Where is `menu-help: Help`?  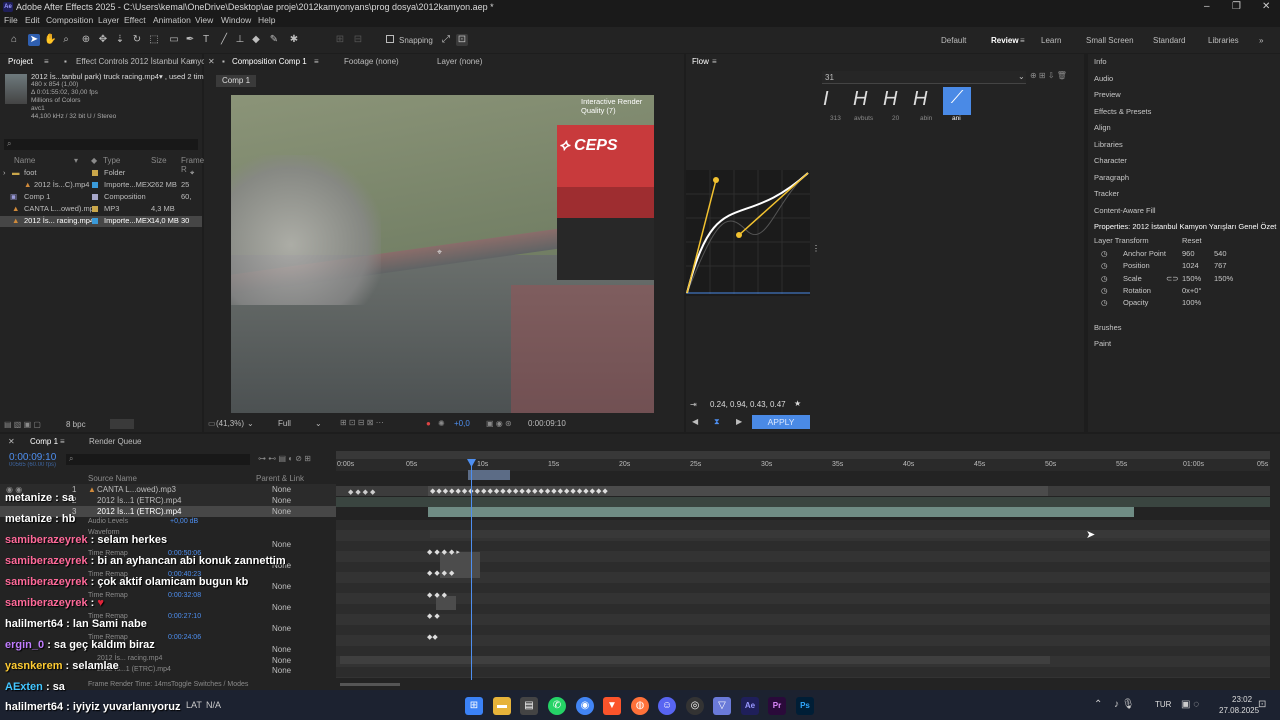
menu-help: Help is located at coordinates (266, 20).